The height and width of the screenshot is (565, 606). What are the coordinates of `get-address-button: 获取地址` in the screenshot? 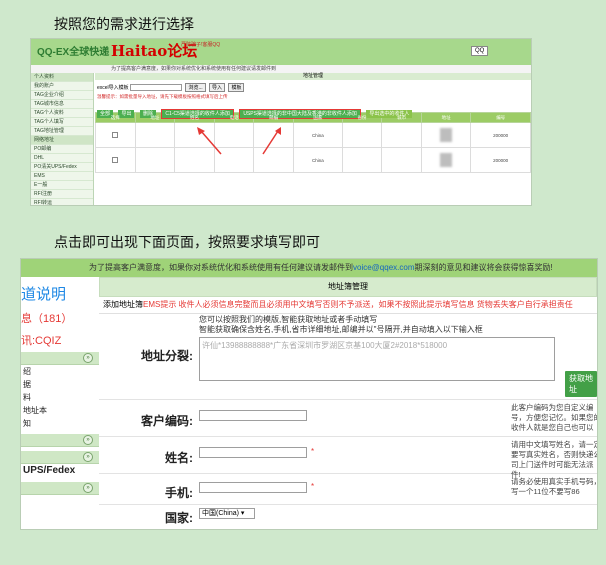 It's located at (581, 384).